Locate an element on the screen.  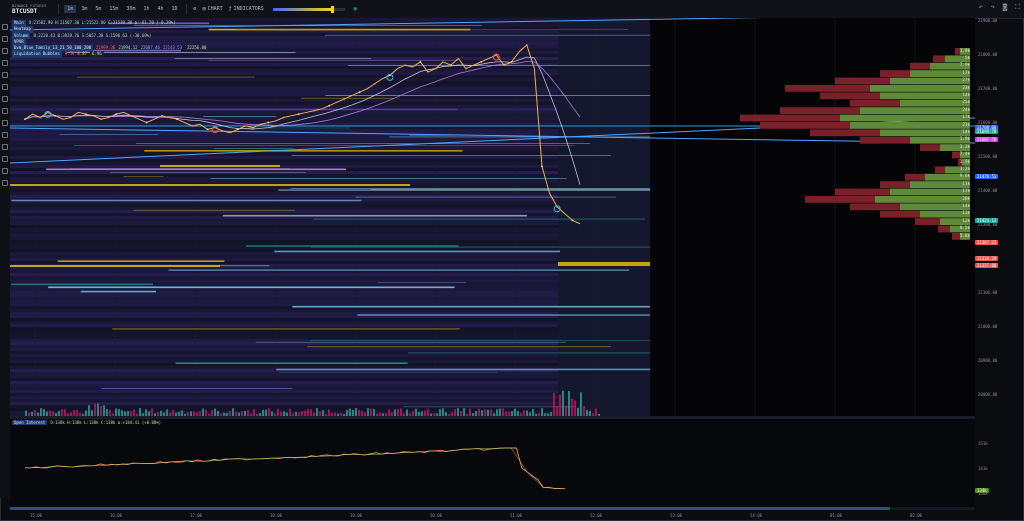
timeframe-1m: 1m is located at coordinates (70, 9).